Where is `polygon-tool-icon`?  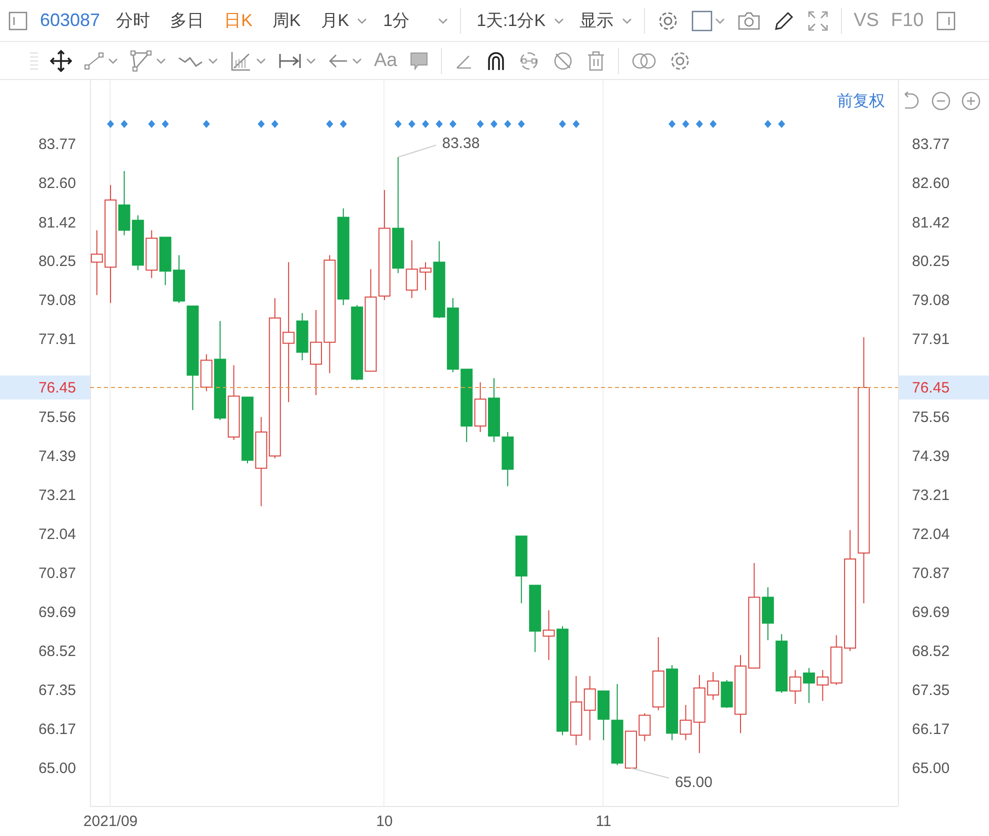 polygon-tool-icon is located at coordinates (141, 61).